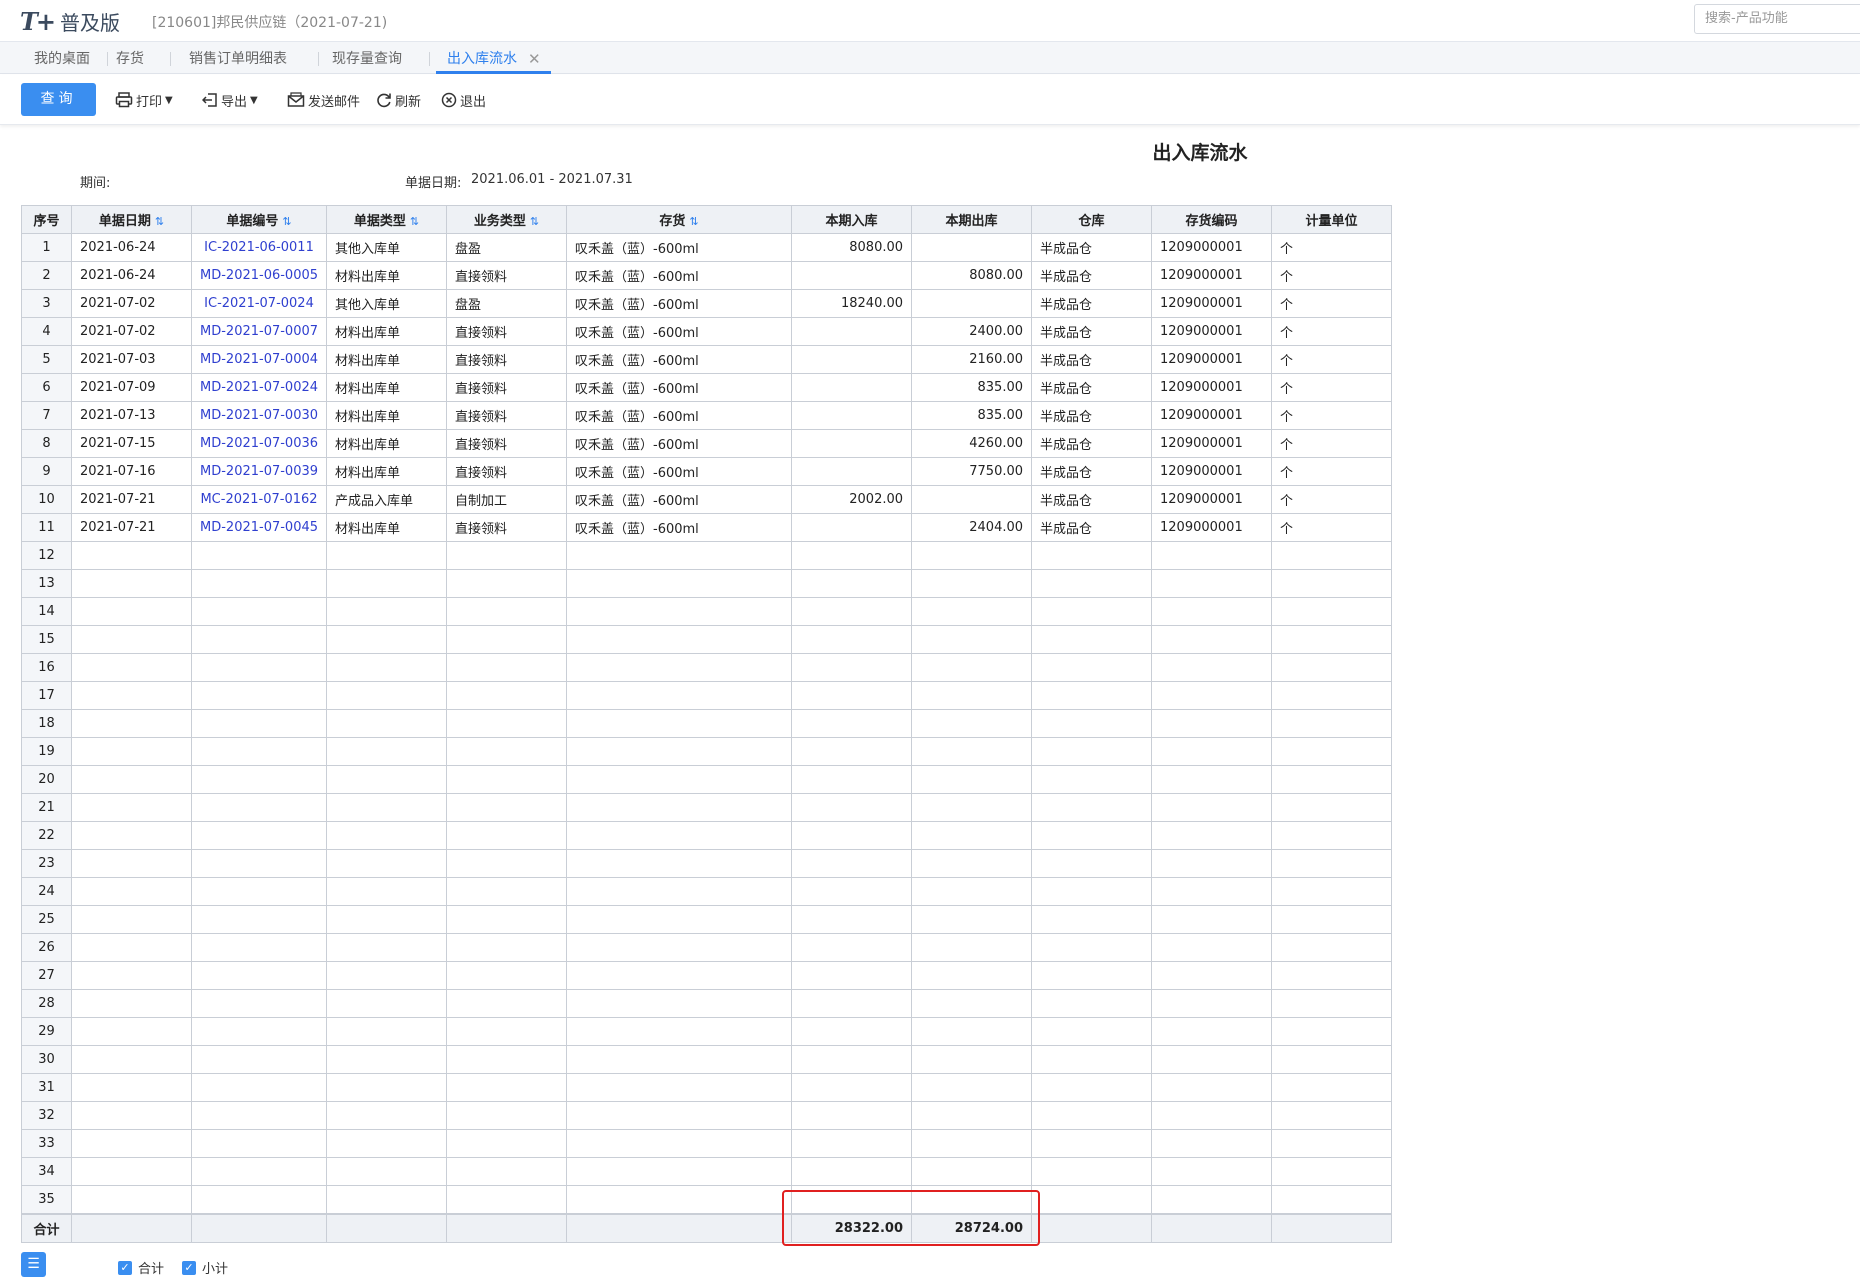 The width and height of the screenshot is (1860, 1280). Describe the element at coordinates (238, 58) in the screenshot. I see `tab-sales-order-detail: 销售订单明细表` at that location.